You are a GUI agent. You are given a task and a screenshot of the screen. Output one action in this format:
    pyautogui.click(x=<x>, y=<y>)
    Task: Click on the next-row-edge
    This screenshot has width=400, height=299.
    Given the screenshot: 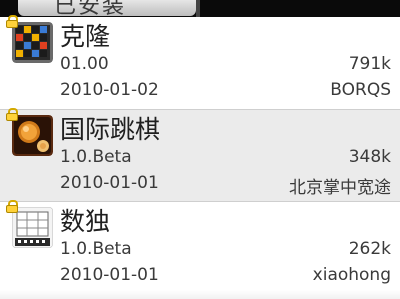 What is the action you would take?
    pyautogui.click(x=200, y=294)
    